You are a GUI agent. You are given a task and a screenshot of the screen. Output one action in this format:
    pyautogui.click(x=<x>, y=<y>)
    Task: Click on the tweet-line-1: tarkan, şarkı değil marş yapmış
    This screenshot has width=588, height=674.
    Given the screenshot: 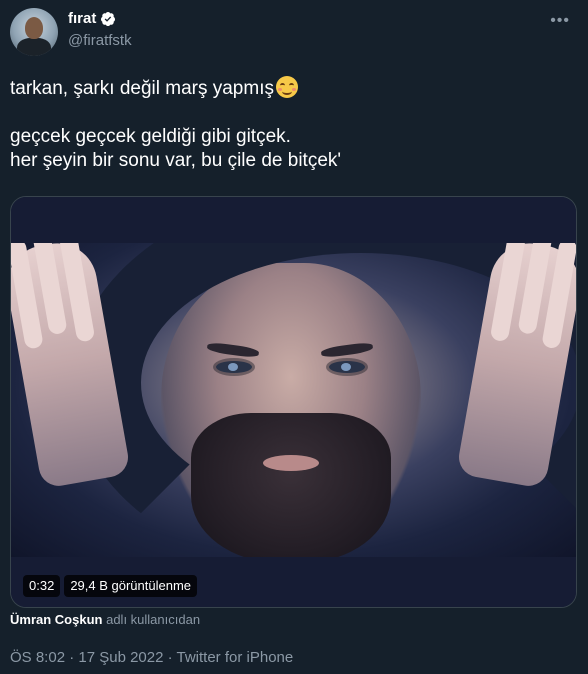 What is the action you would take?
    pyautogui.click(x=290, y=88)
    